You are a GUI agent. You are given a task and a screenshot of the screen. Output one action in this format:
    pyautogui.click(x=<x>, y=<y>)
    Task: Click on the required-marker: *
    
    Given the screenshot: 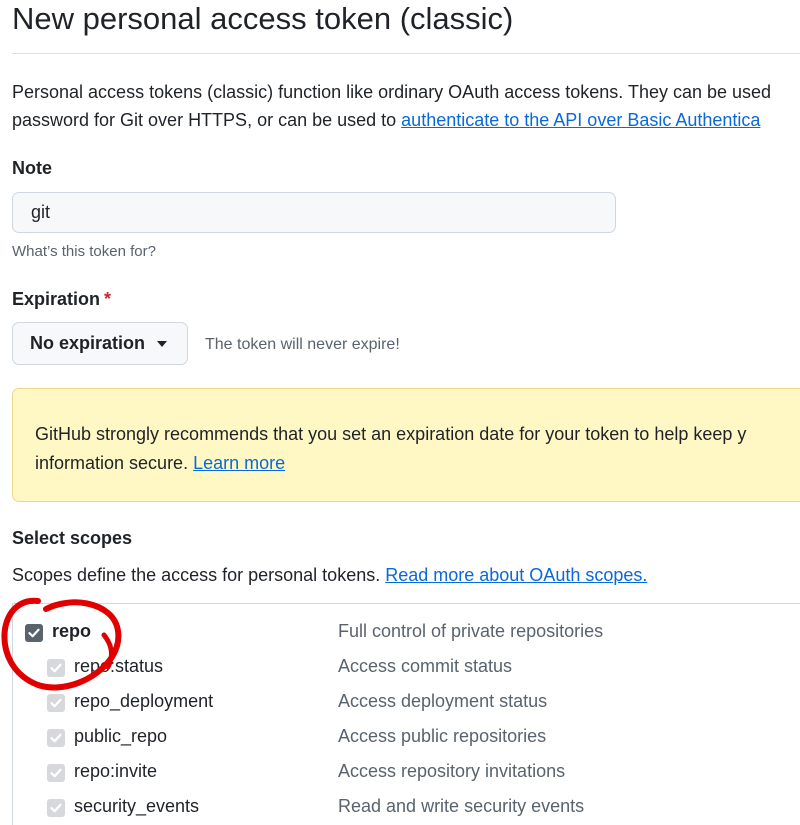 What is the action you would take?
    pyautogui.click(x=108, y=299)
    